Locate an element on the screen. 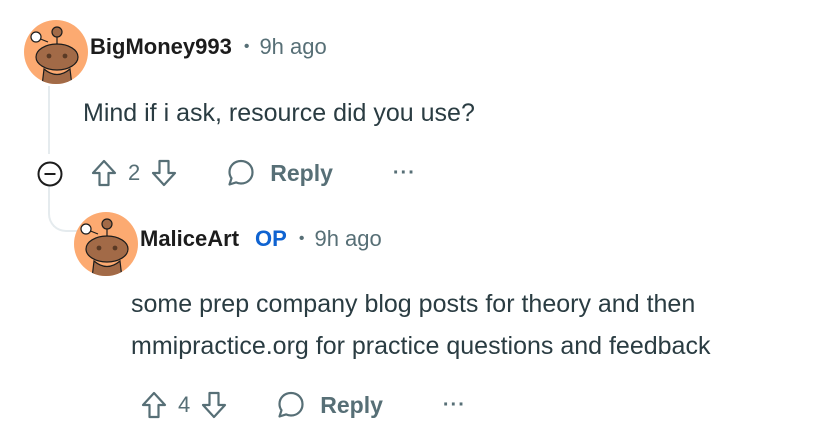  collapse-thread-icon is located at coordinates (50, 174).